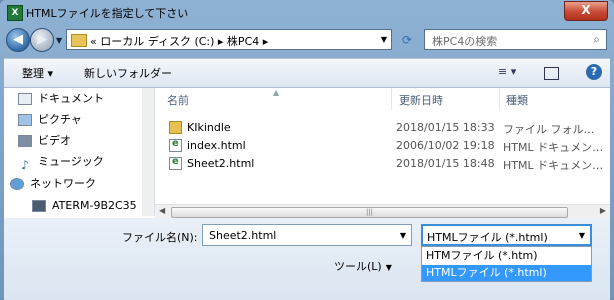  Describe the element at coordinates (445, 145) in the screenshot. I see `file-date: 2006/10/02 19:18` at that location.